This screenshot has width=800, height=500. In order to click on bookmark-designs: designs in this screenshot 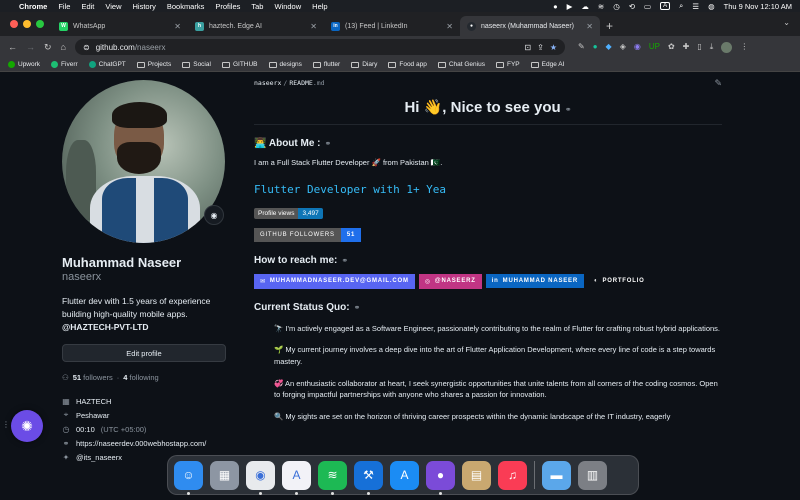, I will do `click(285, 64)`.